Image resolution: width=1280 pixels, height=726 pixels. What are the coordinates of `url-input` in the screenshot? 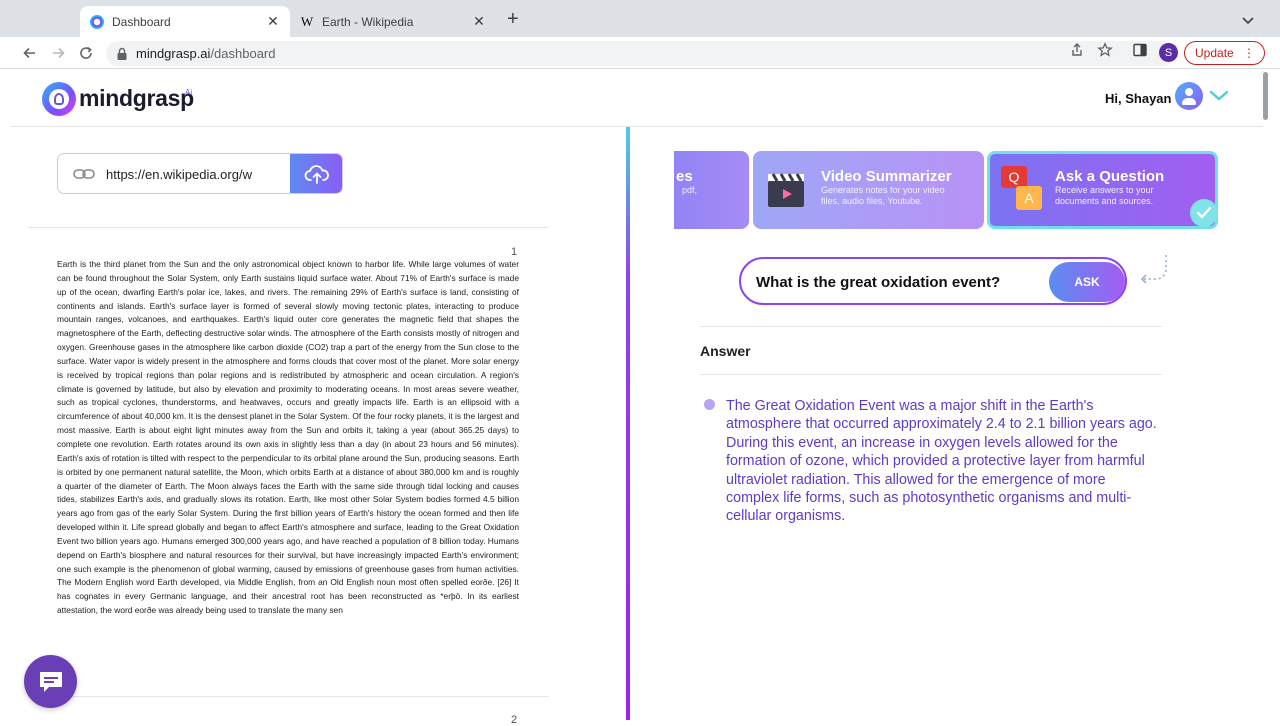 It's located at (196, 174).